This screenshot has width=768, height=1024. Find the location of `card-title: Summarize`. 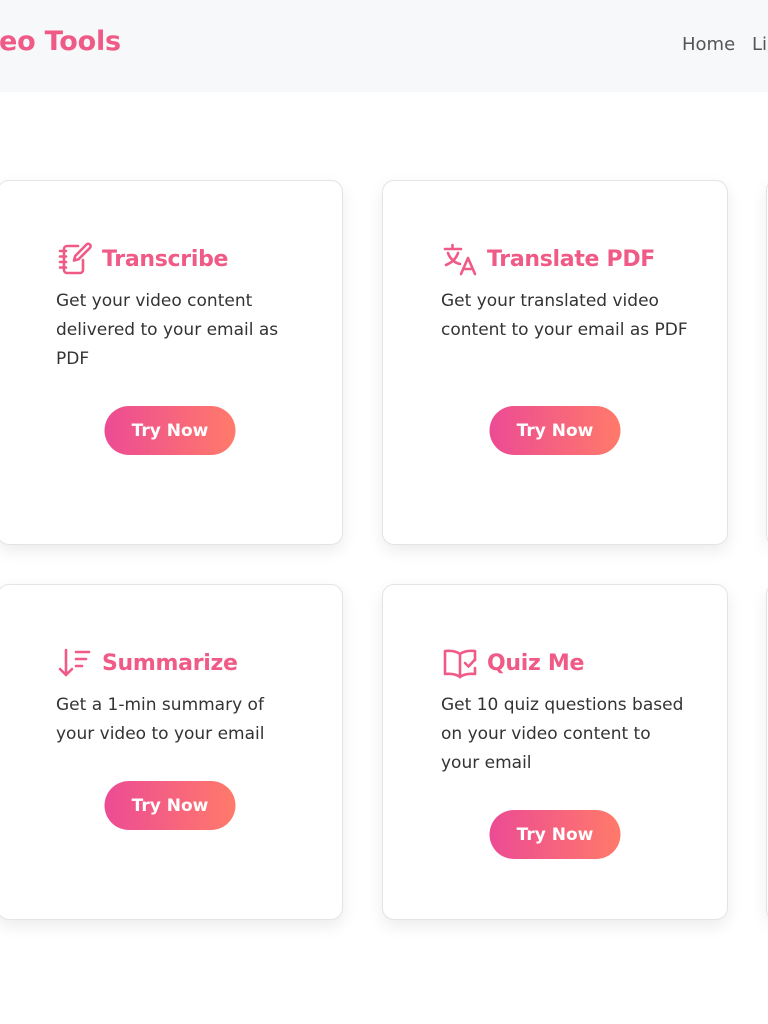

card-title: Summarize is located at coordinates (170, 663).